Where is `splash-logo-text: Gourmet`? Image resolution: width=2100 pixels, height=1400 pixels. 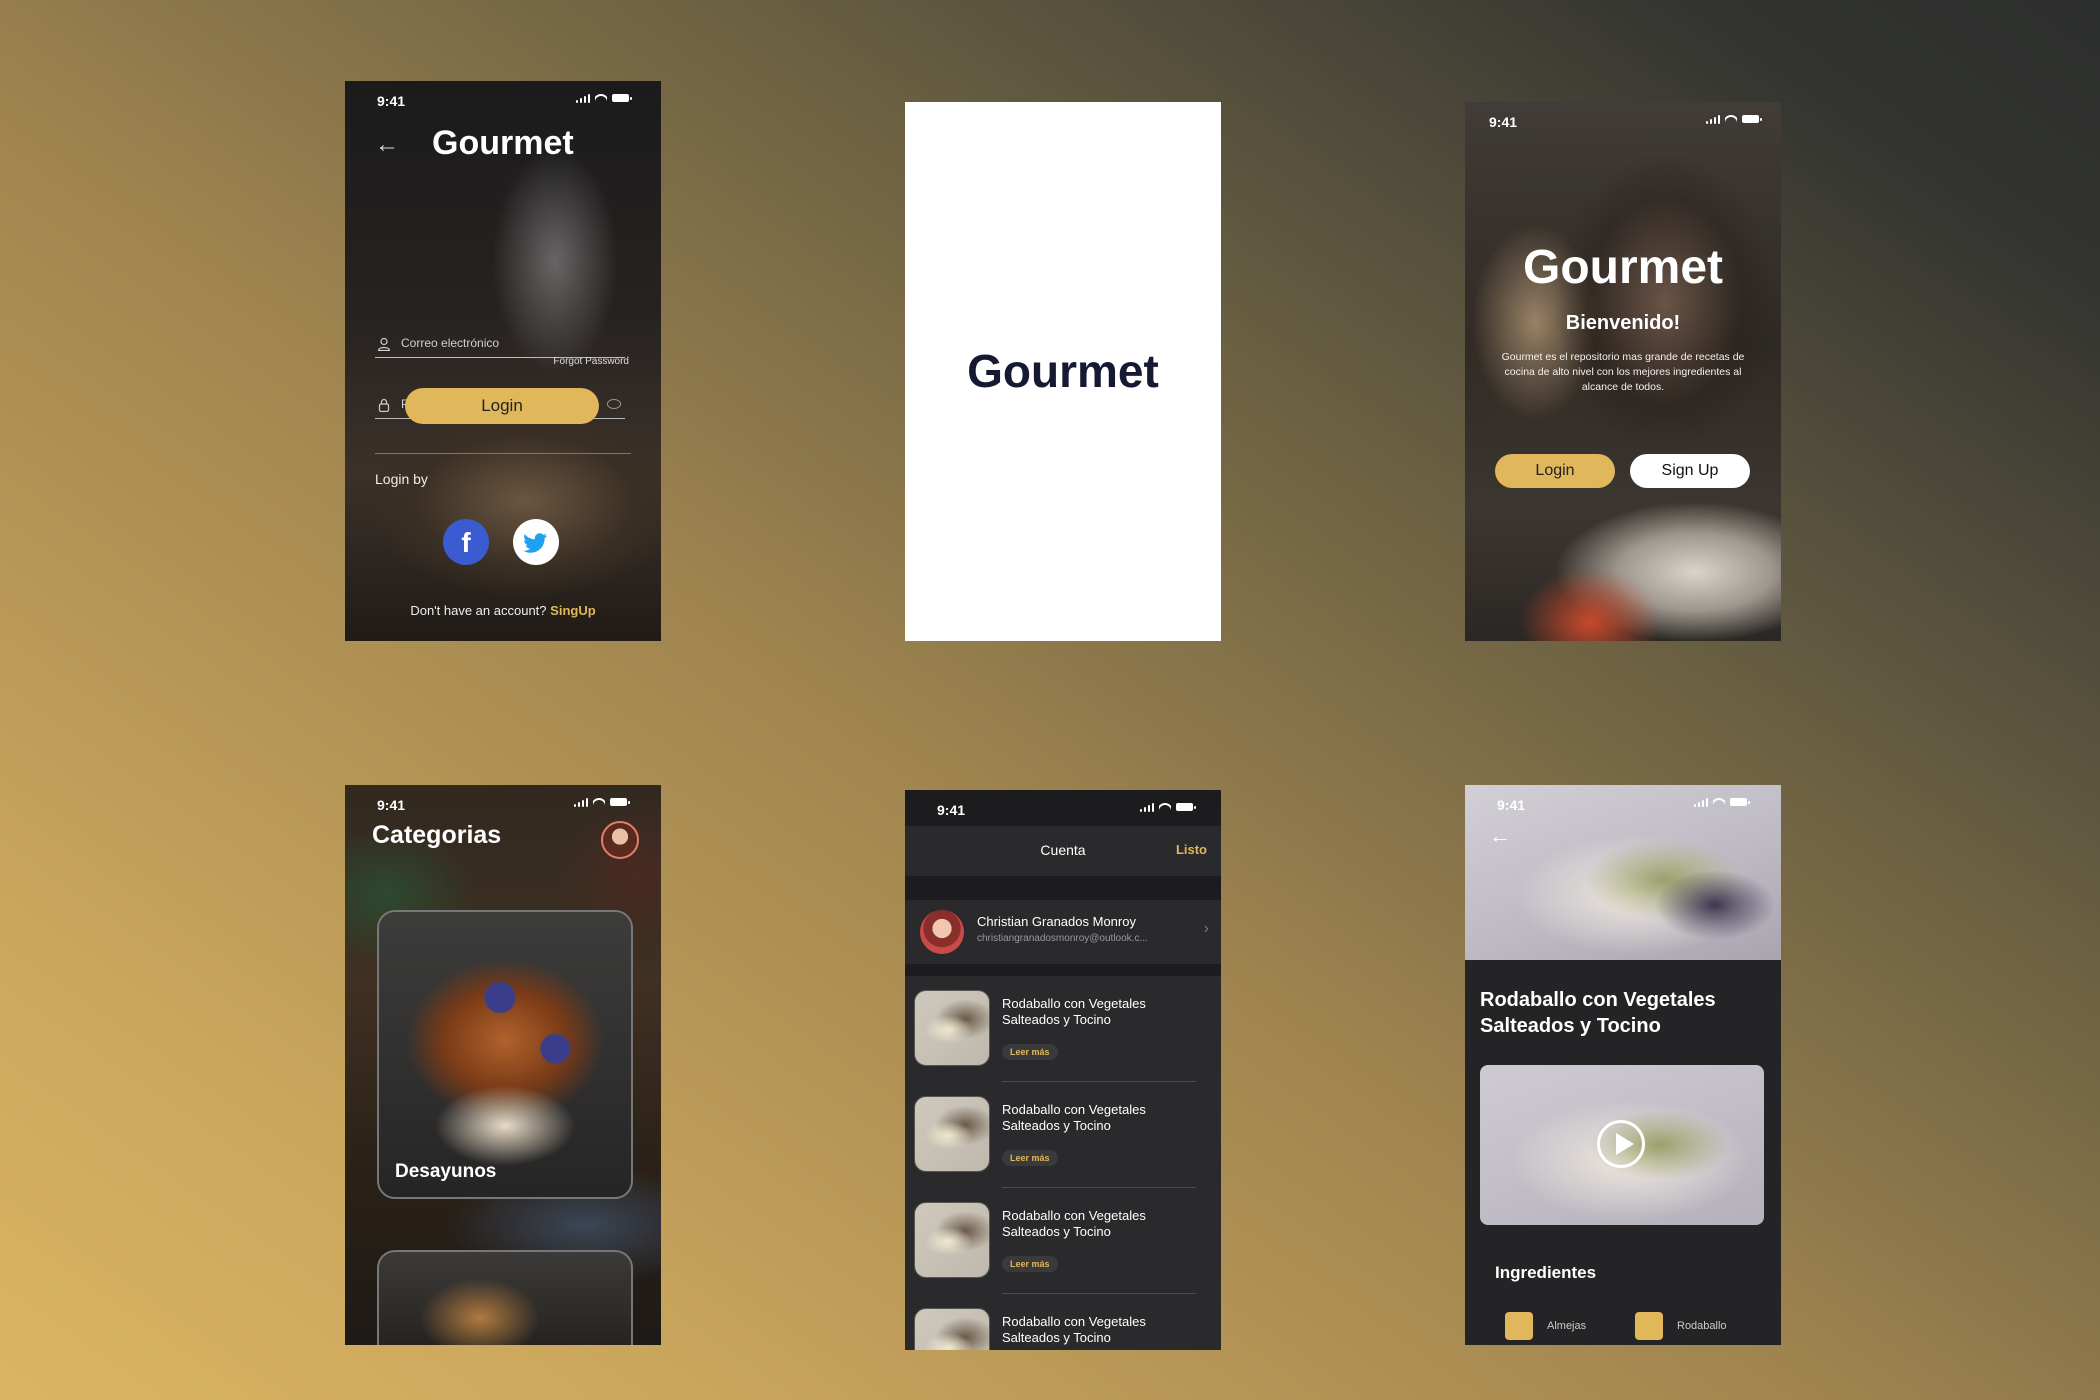
splash-logo-text: Gourmet is located at coordinates (1063, 371).